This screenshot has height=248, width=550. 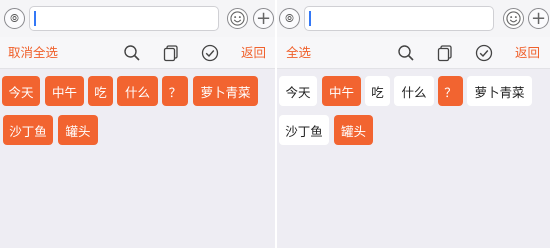 What do you see at coordinates (33, 52) in the screenshot?
I see `deselect-all-button: 取消全选` at bounding box center [33, 52].